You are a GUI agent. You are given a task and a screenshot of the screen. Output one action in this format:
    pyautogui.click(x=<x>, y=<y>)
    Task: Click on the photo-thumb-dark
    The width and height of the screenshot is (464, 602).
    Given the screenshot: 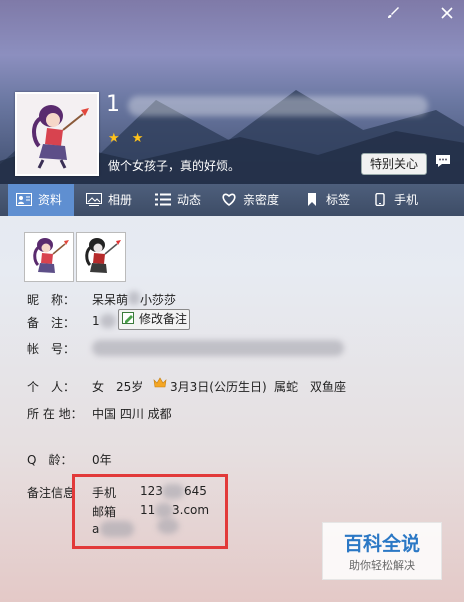 What is the action you would take?
    pyautogui.click(x=101, y=257)
    